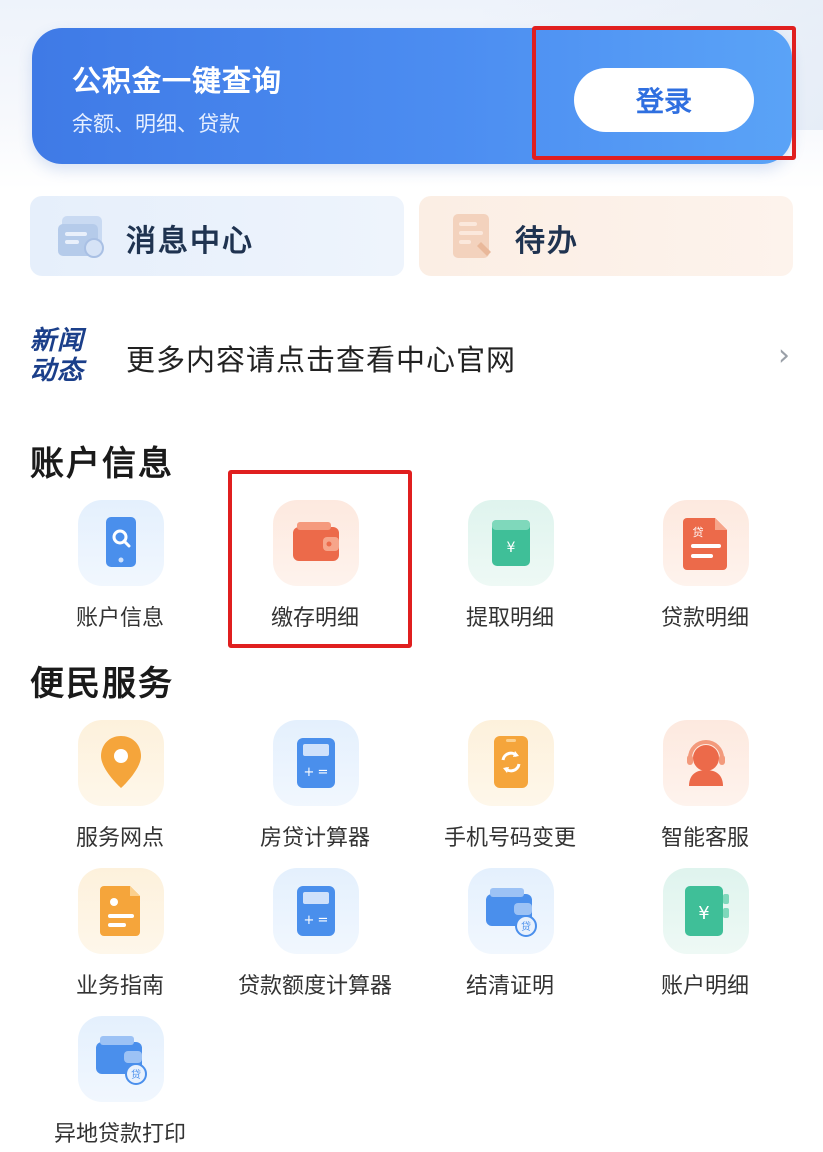  I want to click on phone-swap-icon, so click(511, 763).